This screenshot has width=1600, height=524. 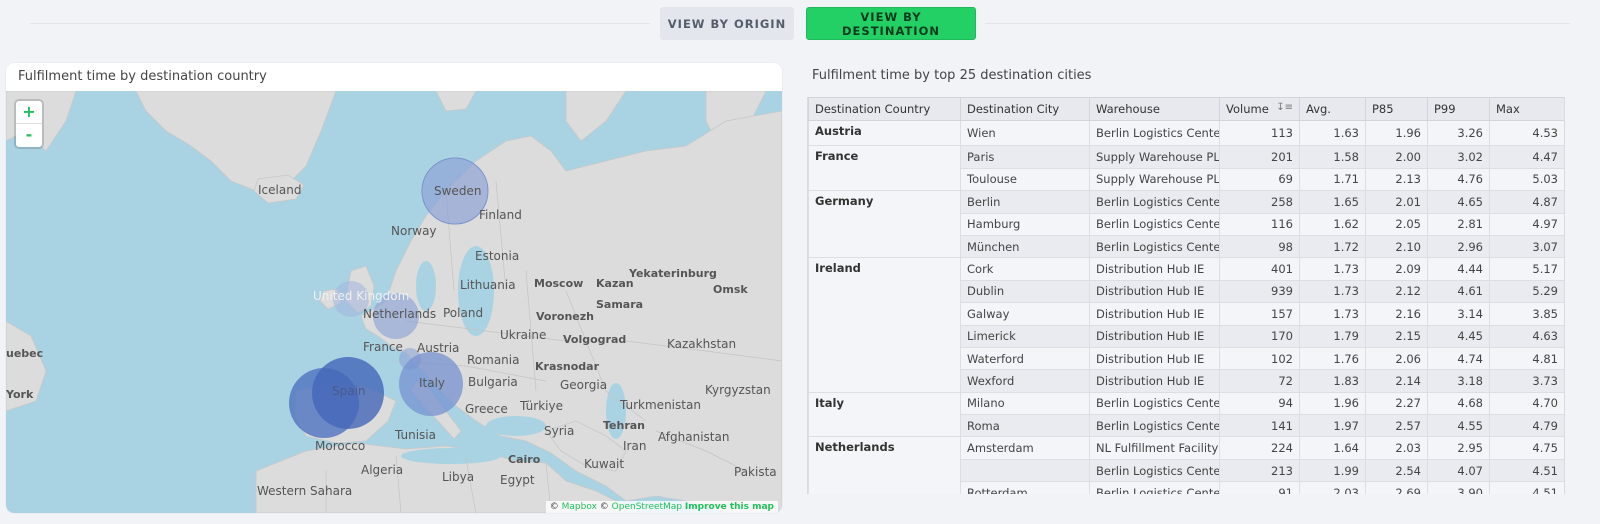 I want to click on cell-p99: 3.02, so click(x=1458, y=157).